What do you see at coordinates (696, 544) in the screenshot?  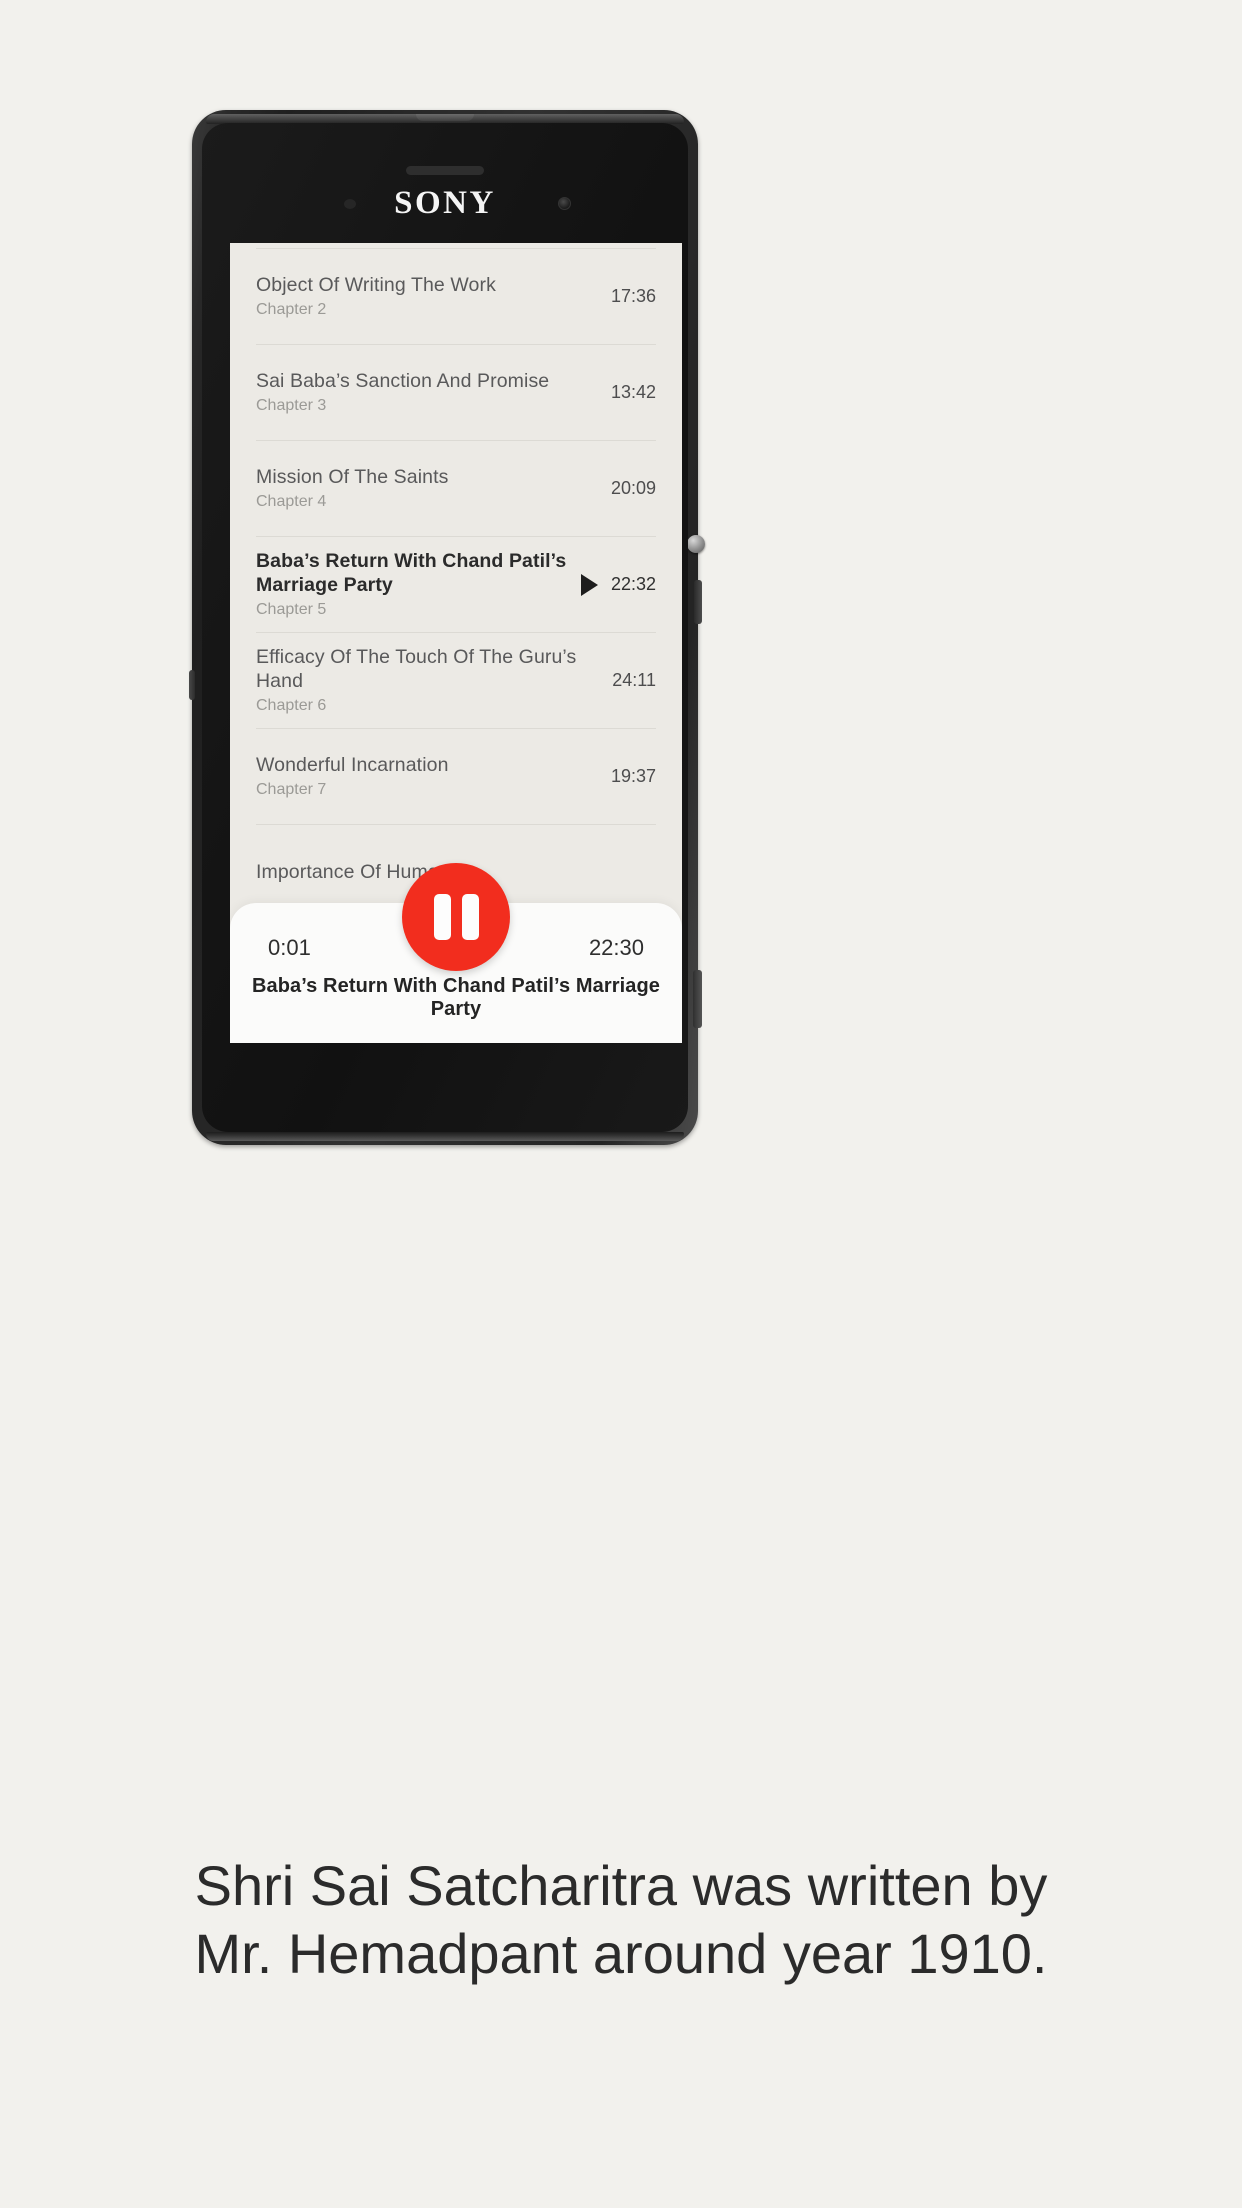 I see `power-button` at bounding box center [696, 544].